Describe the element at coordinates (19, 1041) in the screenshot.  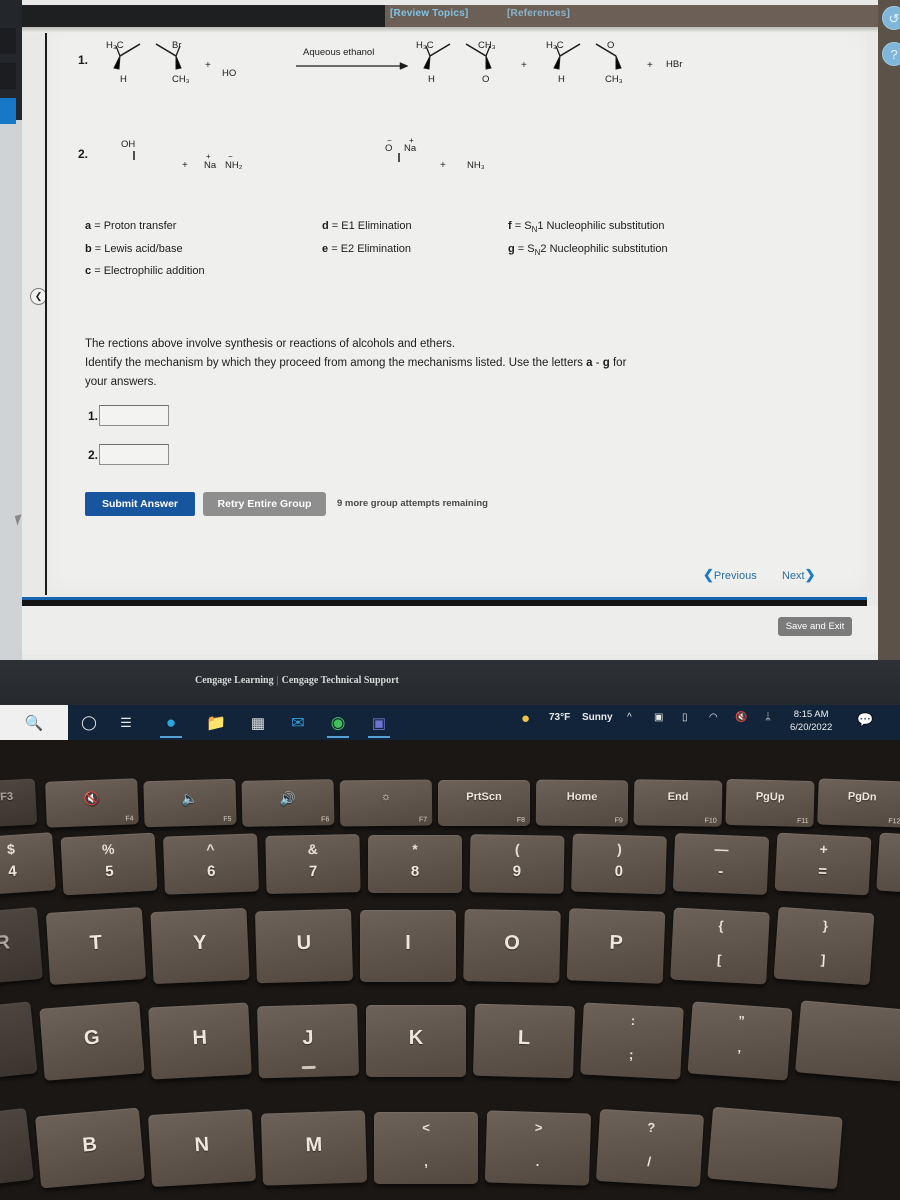
I see `key-f` at that location.